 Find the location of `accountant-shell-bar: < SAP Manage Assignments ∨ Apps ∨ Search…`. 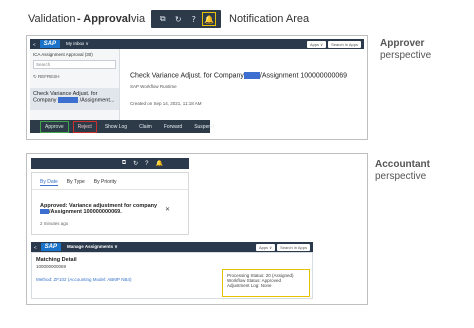

accountant-shell-bar: < SAP Manage Assignments ∨ Apps ∨ Search… is located at coordinates (172, 247).